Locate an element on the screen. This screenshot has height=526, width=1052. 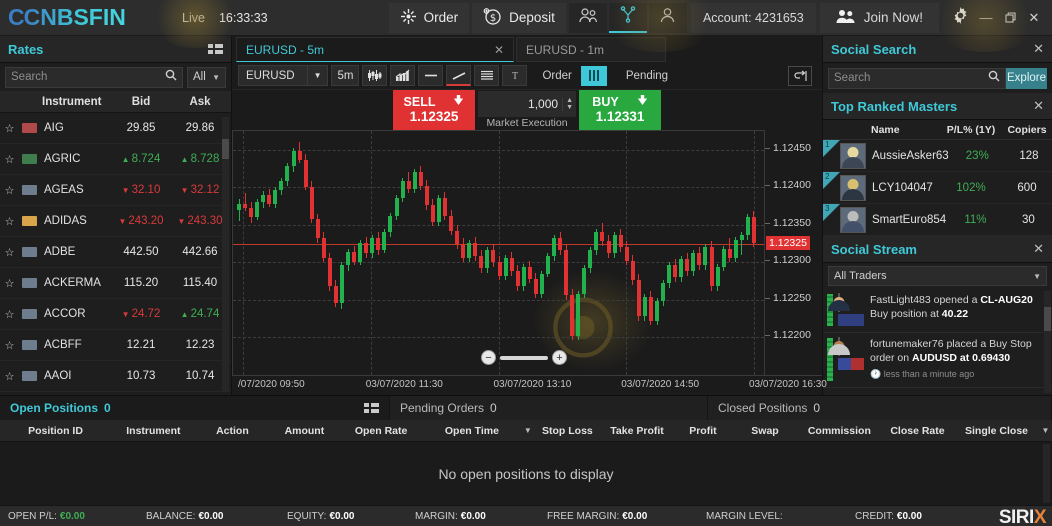
master-row: 2 LCY104047 102% 600 is located at coordinates (937, 188).